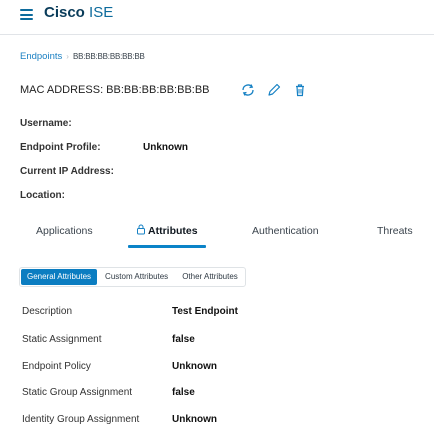  I want to click on tab-authentication: Authentication, so click(285, 235).